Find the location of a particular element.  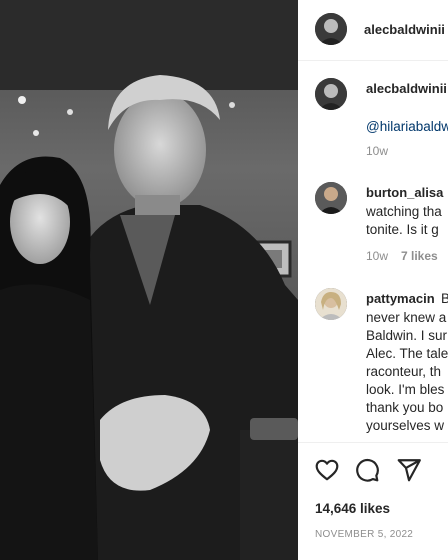

caption-username: alecbaldwinii is located at coordinates (406, 88).